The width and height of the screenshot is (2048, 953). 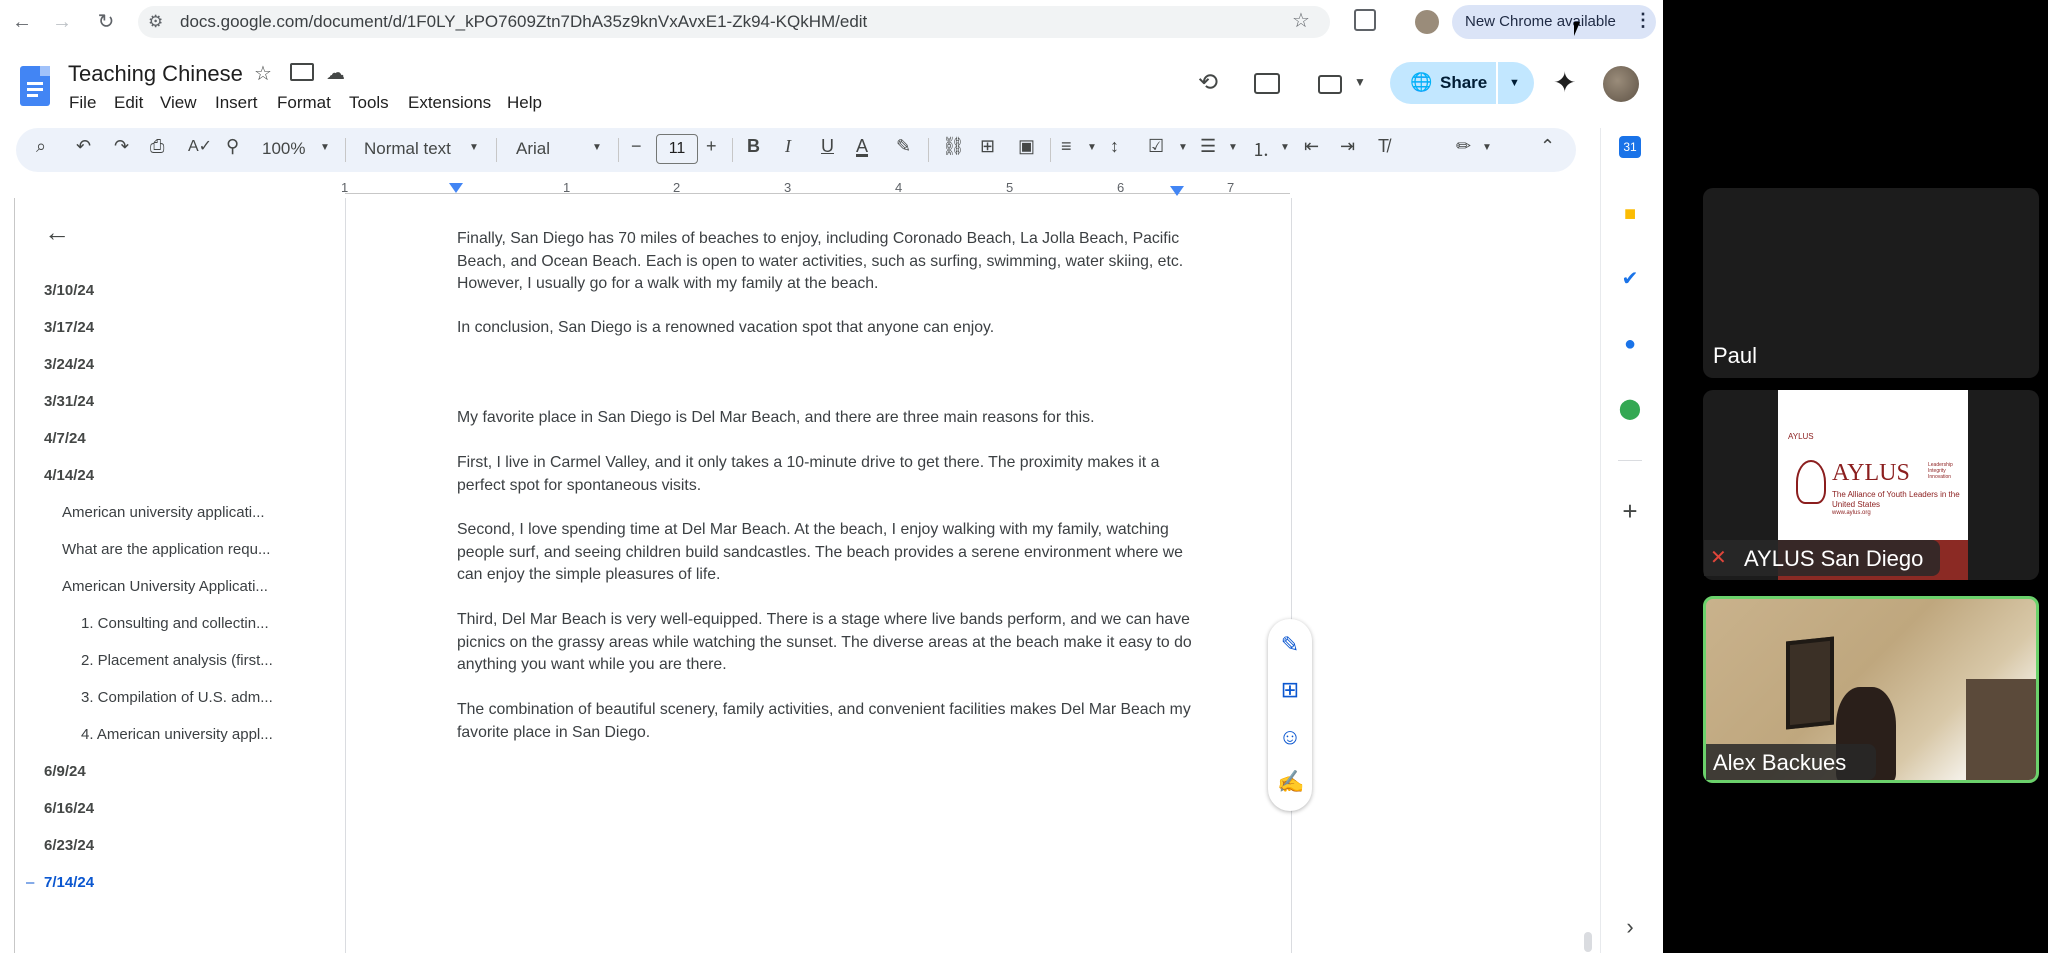 I want to click on get-addons-icon: +, so click(x=1630, y=511).